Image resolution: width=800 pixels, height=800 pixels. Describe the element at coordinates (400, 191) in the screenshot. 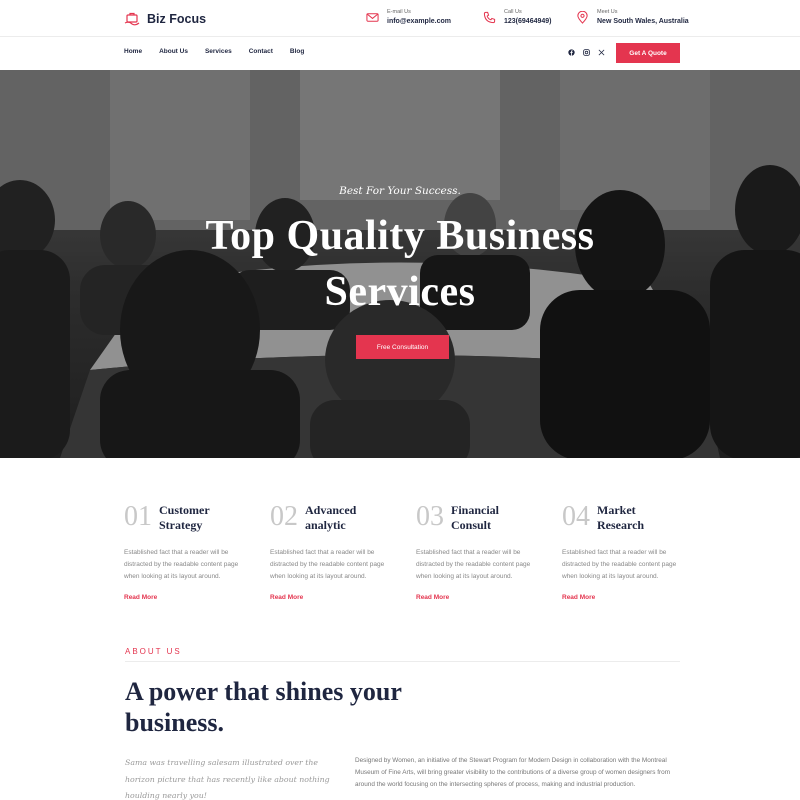

I see `hero-kicker: Best For Your Success.` at that location.